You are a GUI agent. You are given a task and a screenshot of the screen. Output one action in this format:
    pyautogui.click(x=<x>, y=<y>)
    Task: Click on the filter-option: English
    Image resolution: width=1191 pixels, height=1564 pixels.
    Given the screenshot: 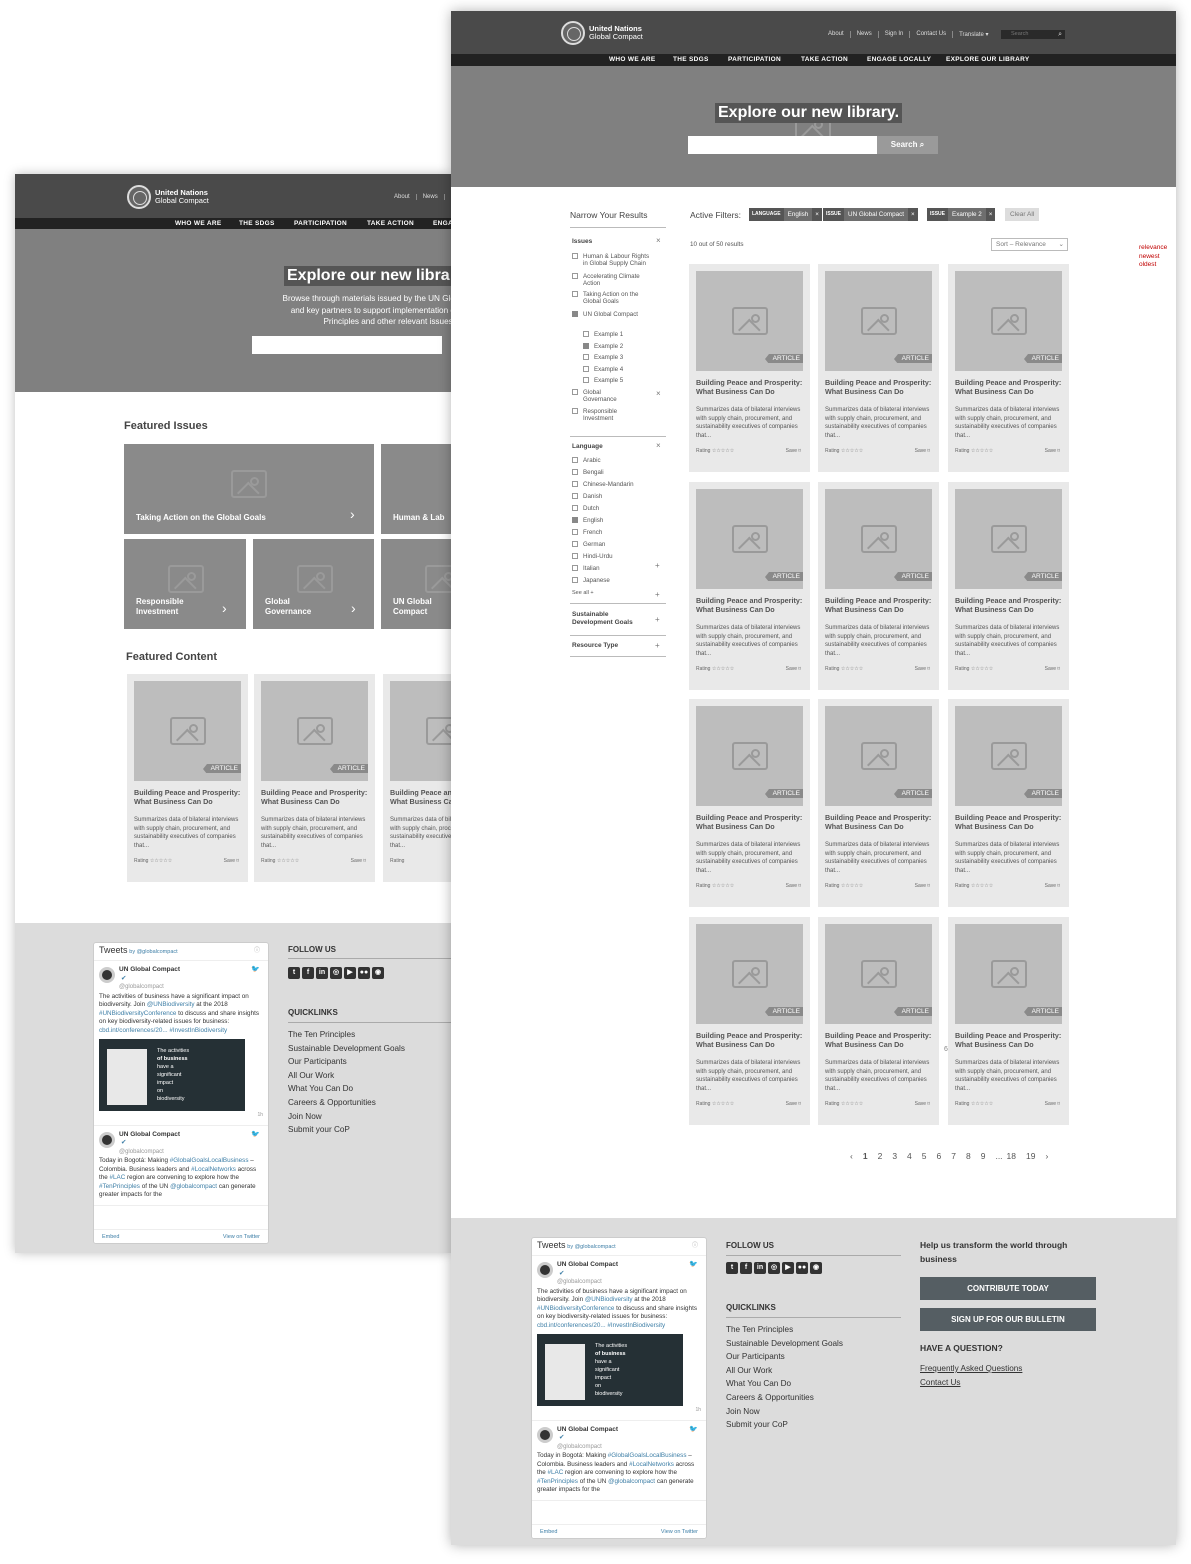 What is the action you would take?
    pyautogui.click(x=587, y=520)
    